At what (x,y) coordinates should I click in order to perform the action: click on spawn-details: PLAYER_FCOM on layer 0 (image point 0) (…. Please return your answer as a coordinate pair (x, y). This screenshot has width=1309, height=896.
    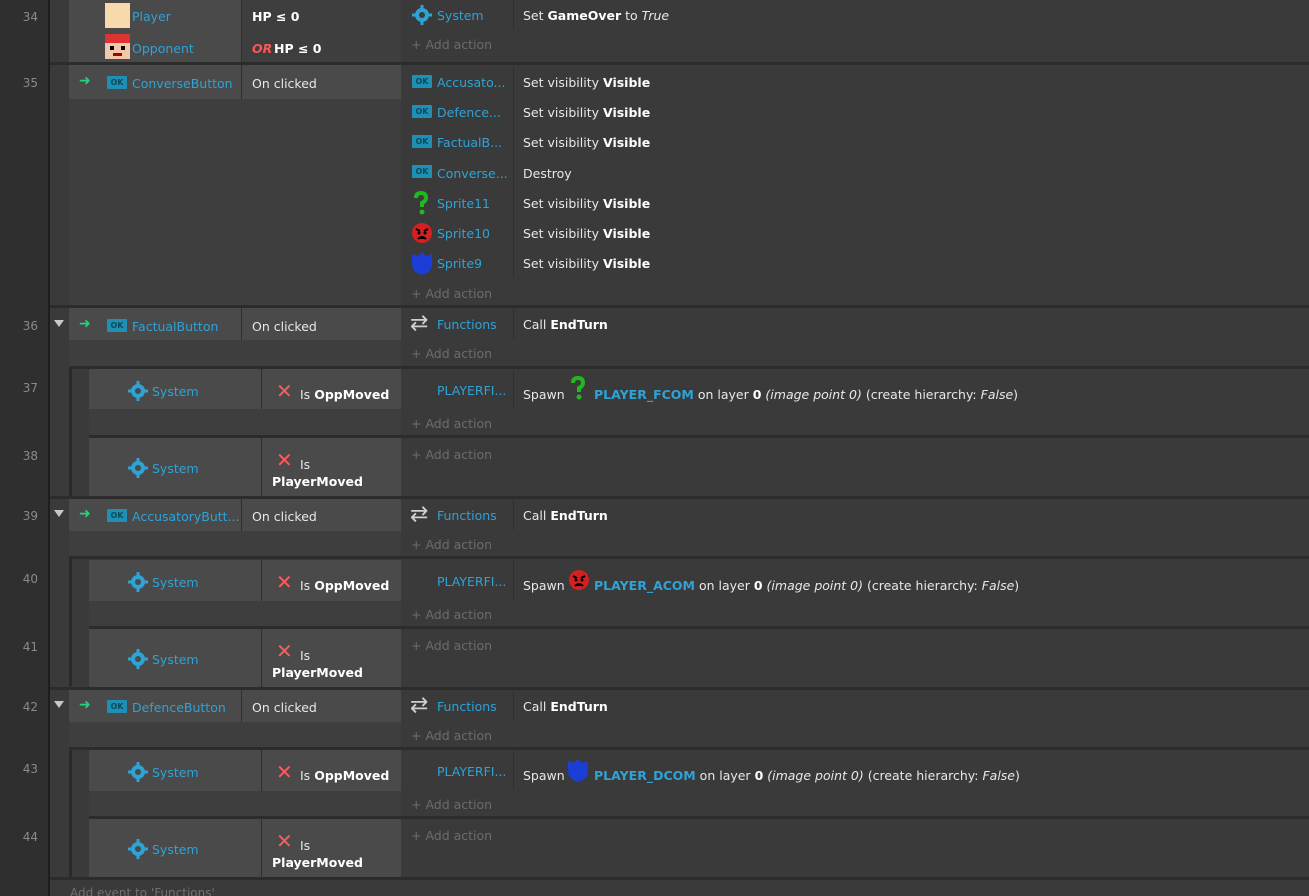
    Looking at the image, I should click on (806, 394).